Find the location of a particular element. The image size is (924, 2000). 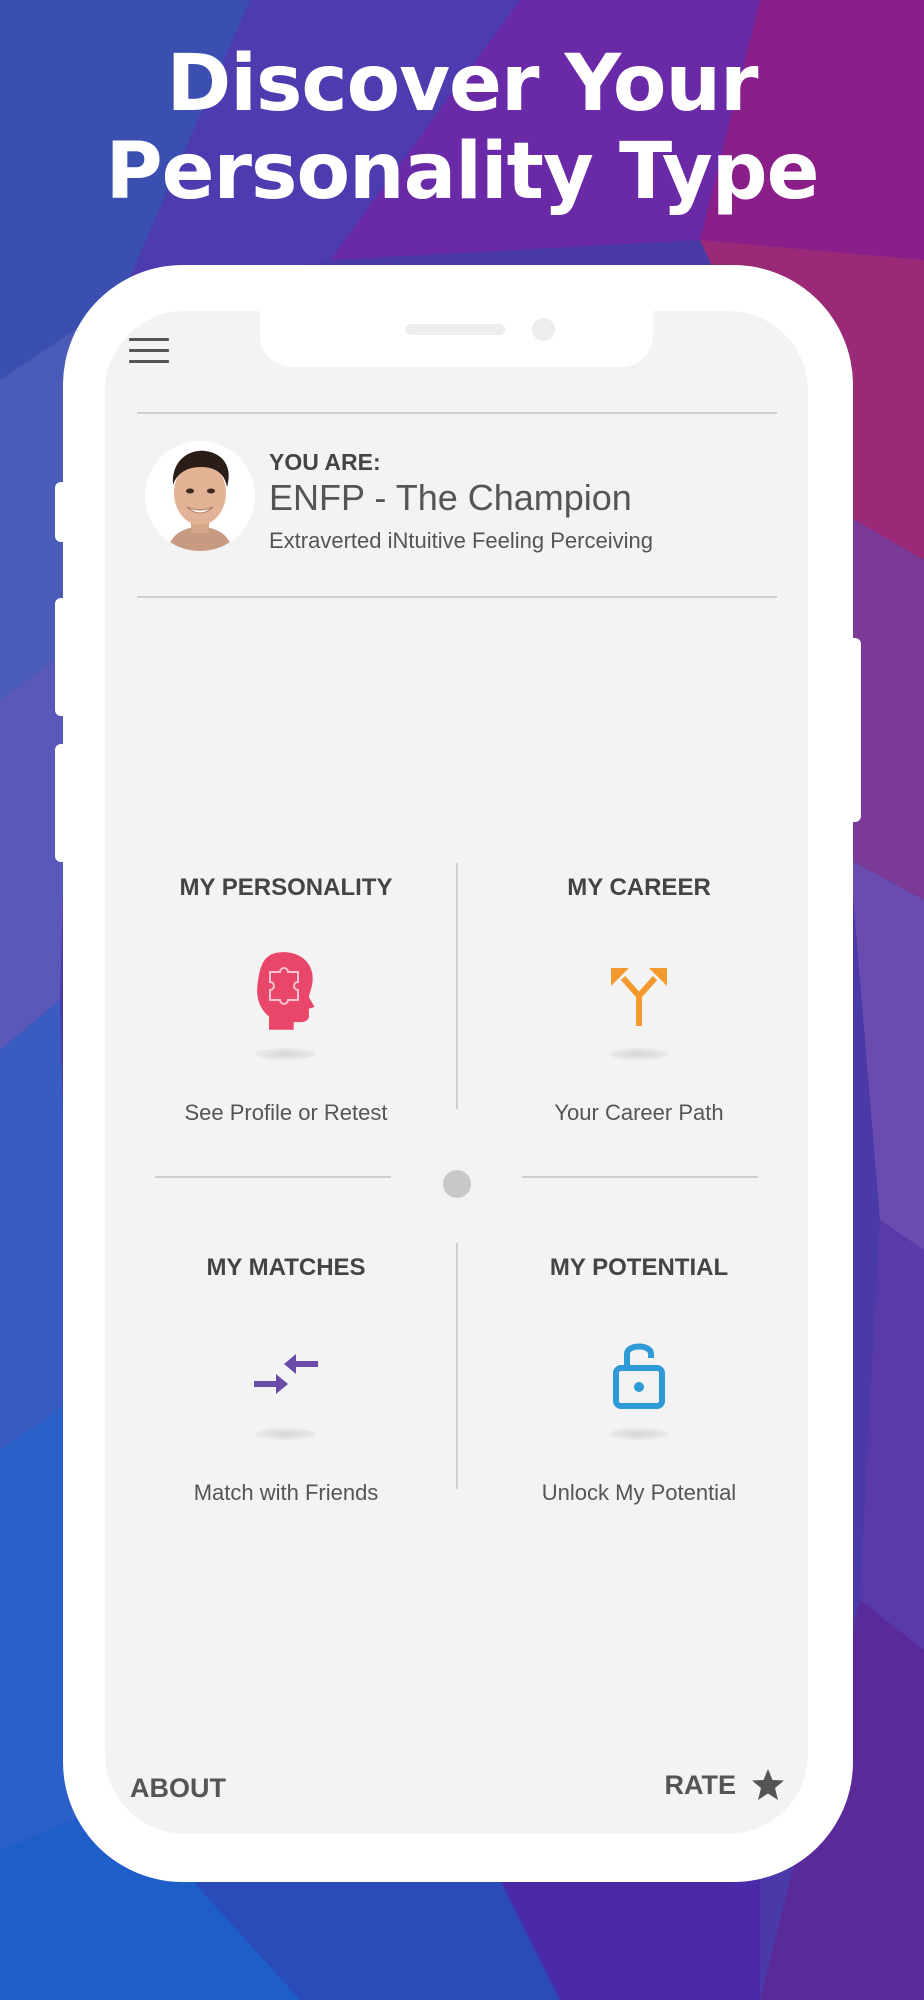

divider-middle-left is located at coordinates (273, 1177).